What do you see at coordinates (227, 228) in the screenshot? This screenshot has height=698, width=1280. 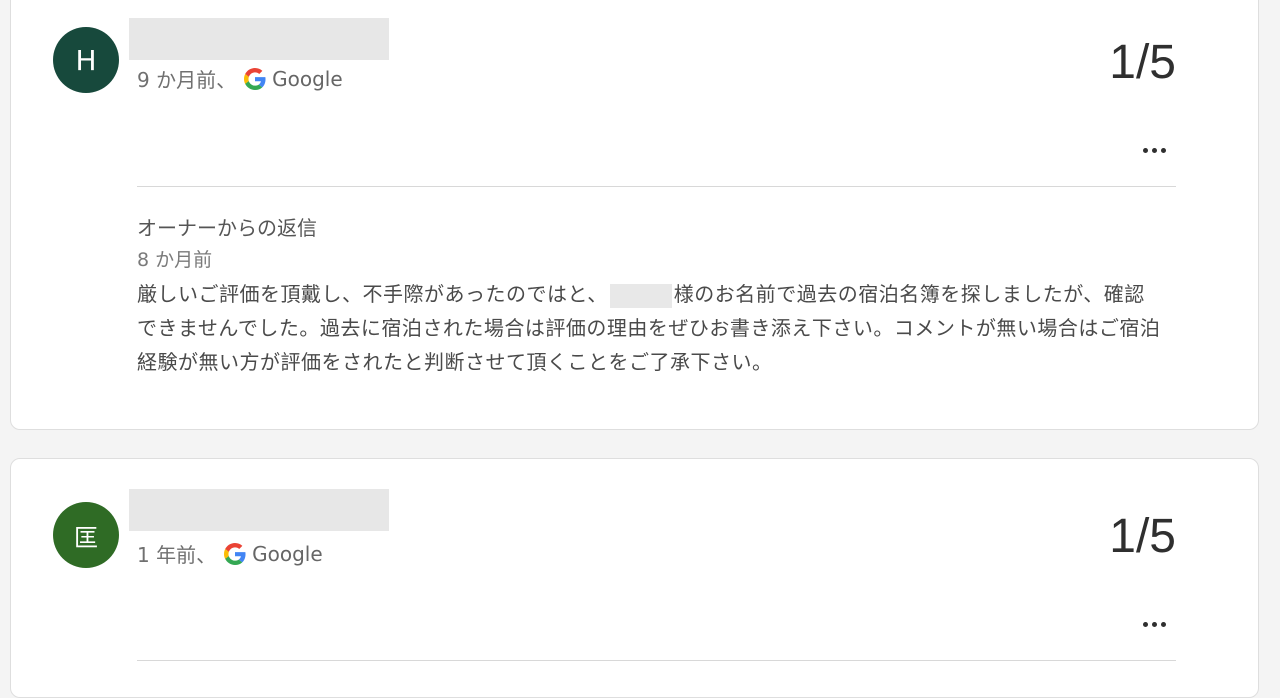 I see `reply-title: オーナーからの返信` at bounding box center [227, 228].